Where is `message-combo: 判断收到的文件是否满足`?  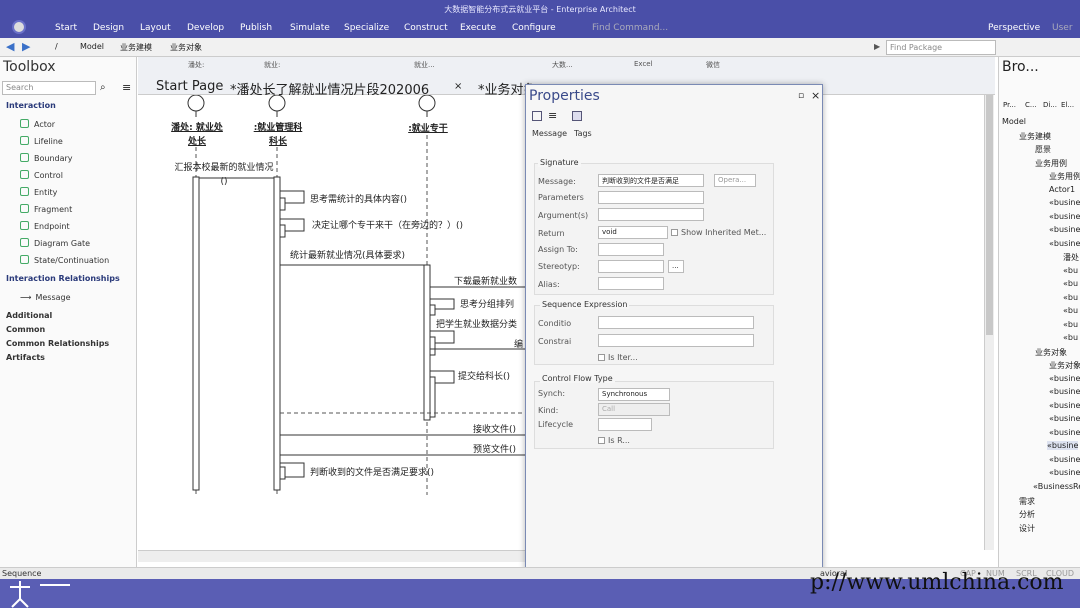
message-combo: 判断收到的文件是否满足 is located at coordinates (651, 180).